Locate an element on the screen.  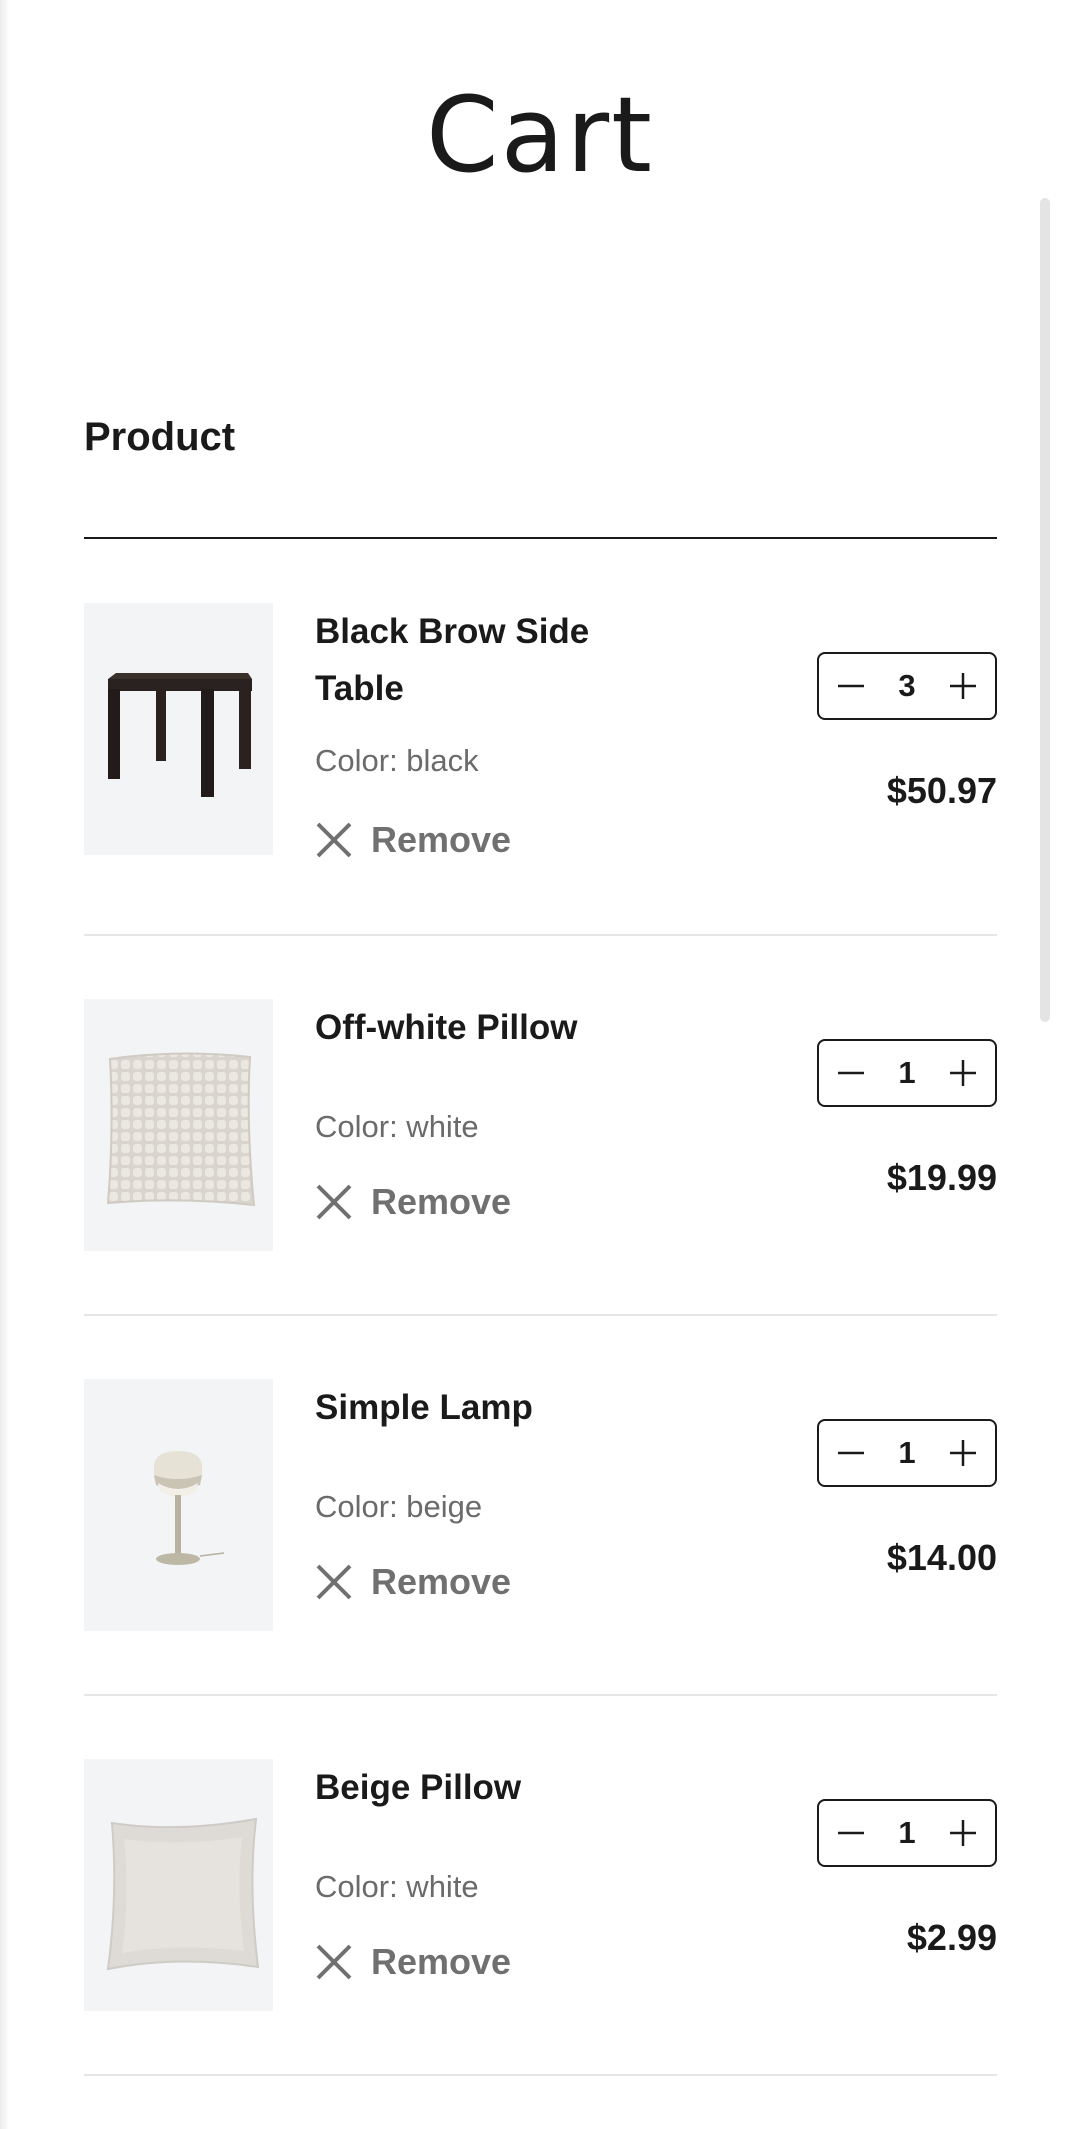
item-price: $19.99 is located at coordinates (941, 1177).